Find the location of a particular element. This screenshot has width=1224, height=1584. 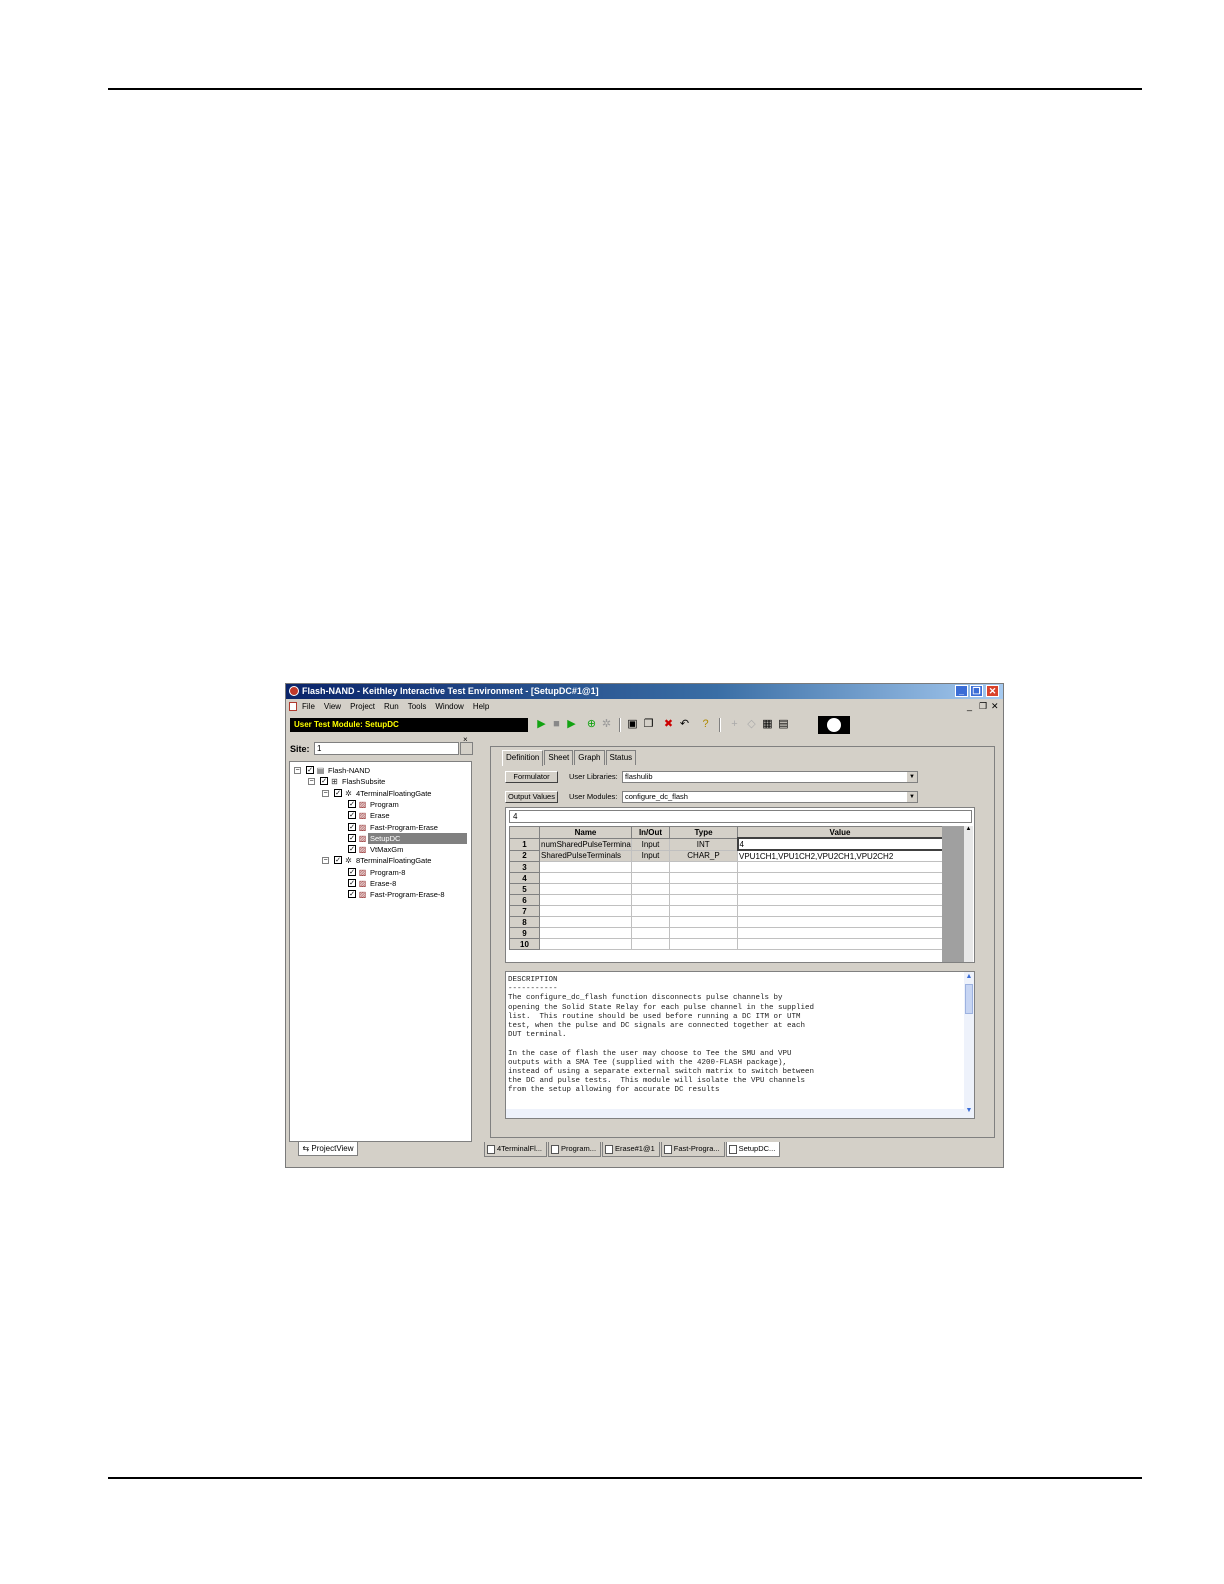

kite-icon is located at coordinates (834, 725).